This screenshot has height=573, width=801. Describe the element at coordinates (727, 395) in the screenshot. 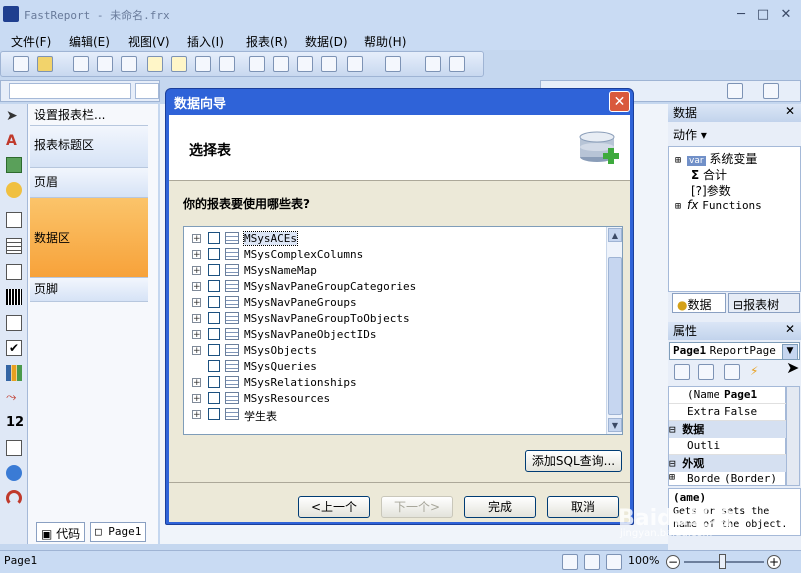

I see `prop-row-name: (Name) Page1` at that location.